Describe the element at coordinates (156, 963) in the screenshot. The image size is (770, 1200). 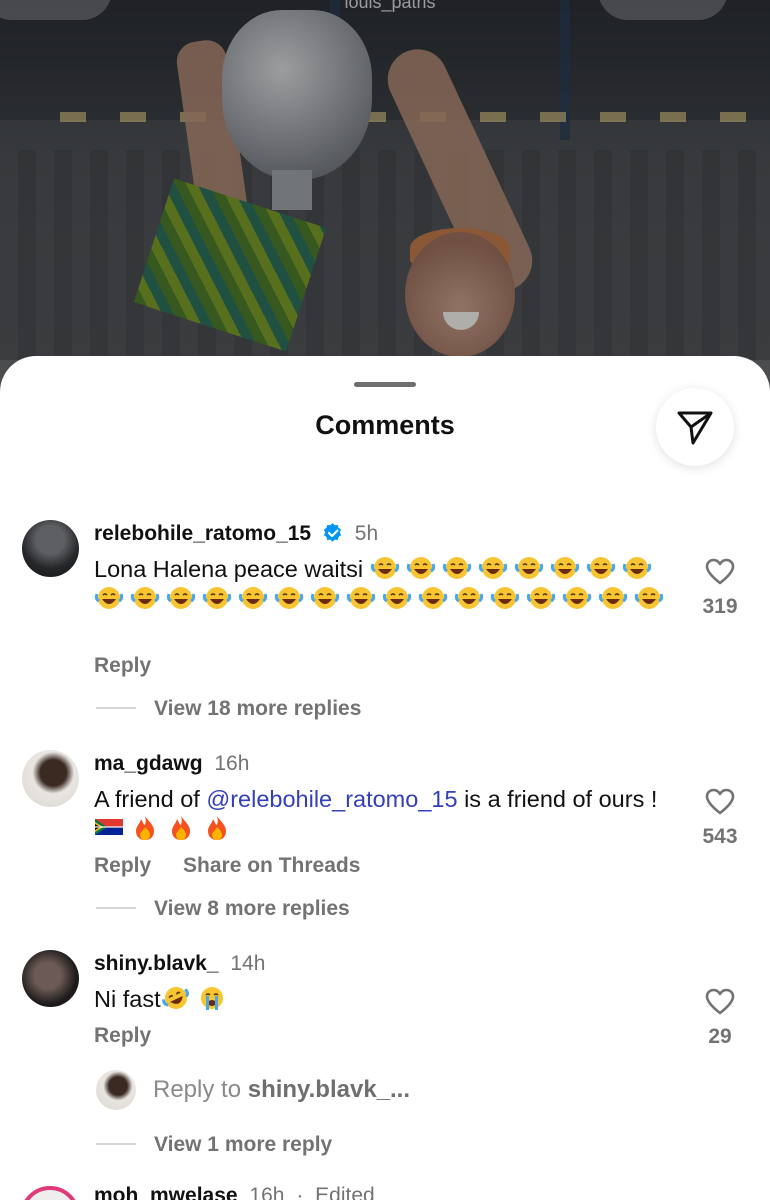
I see `comment-username: shiny.blavk_` at that location.